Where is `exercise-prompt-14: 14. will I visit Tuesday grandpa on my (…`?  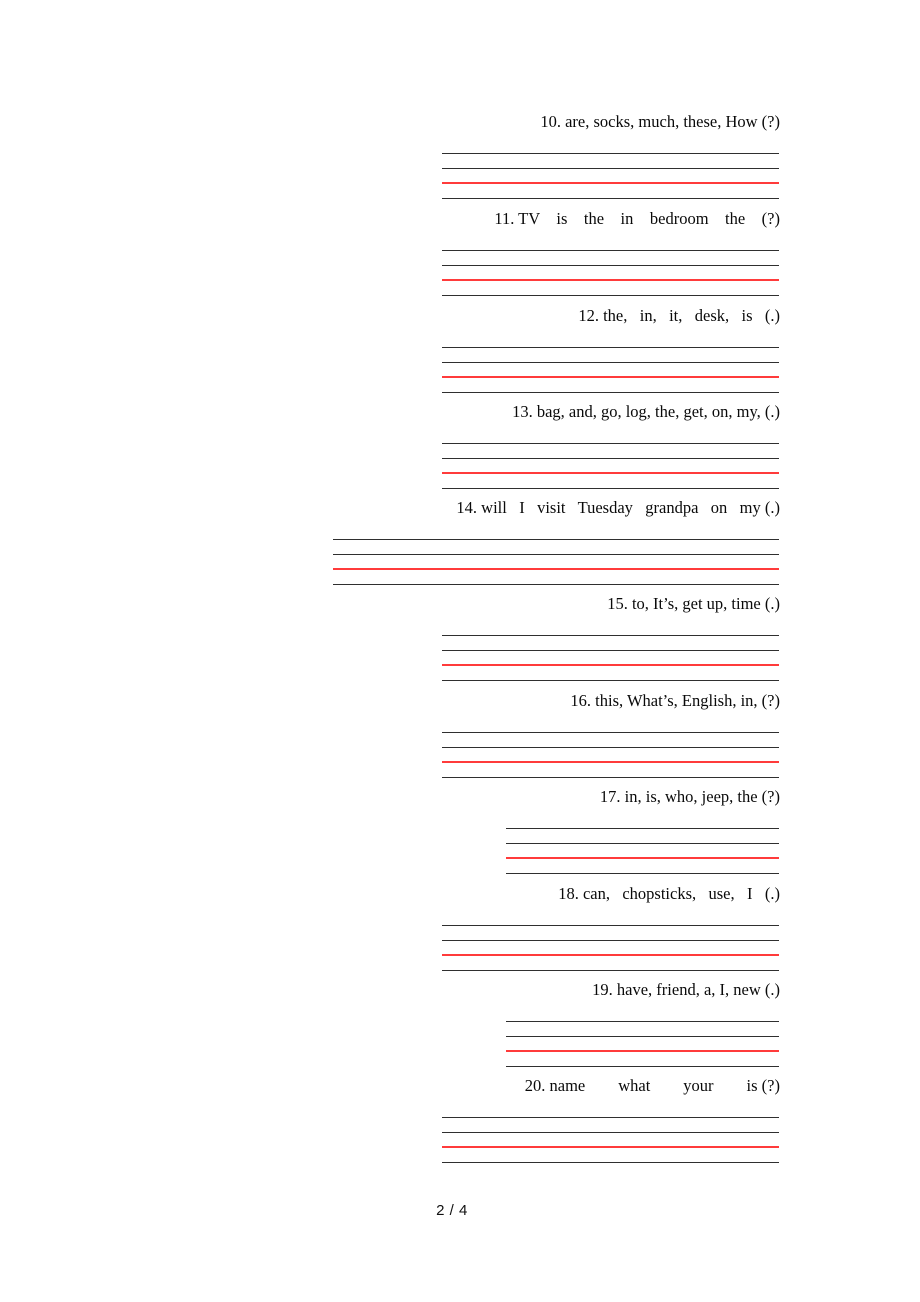 exercise-prompt-14: 14. will I visit Tuesday grandpa on my (… is located at coordinates (618, 507).